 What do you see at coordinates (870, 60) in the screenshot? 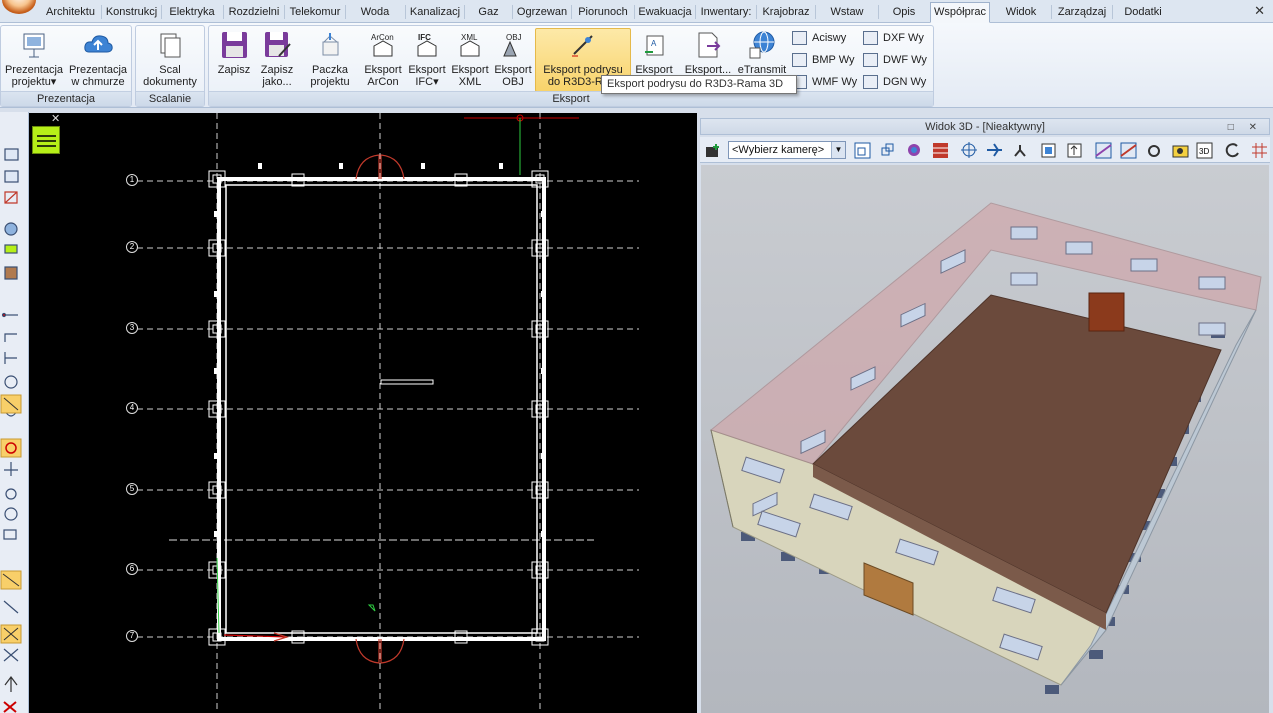
I see `dwf-icon` at bounding box center [870, 60].